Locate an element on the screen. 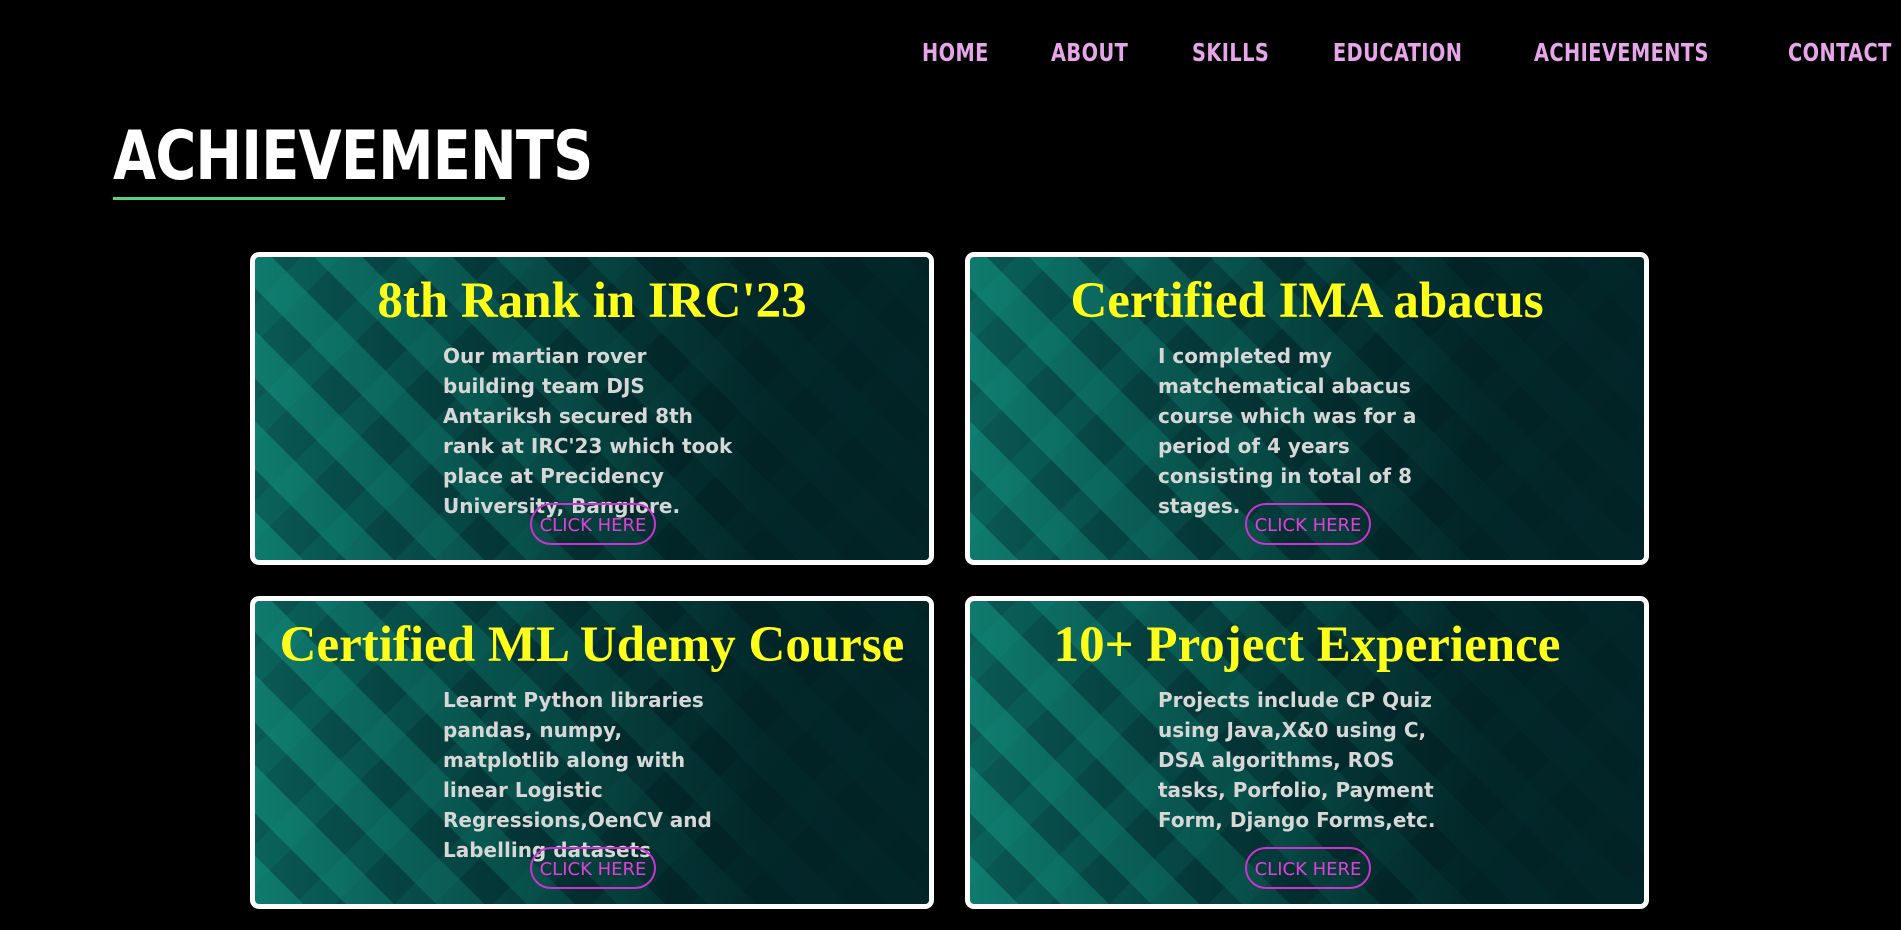  nav-education-link: EDUCATION is located at coordinates (1397, 52).